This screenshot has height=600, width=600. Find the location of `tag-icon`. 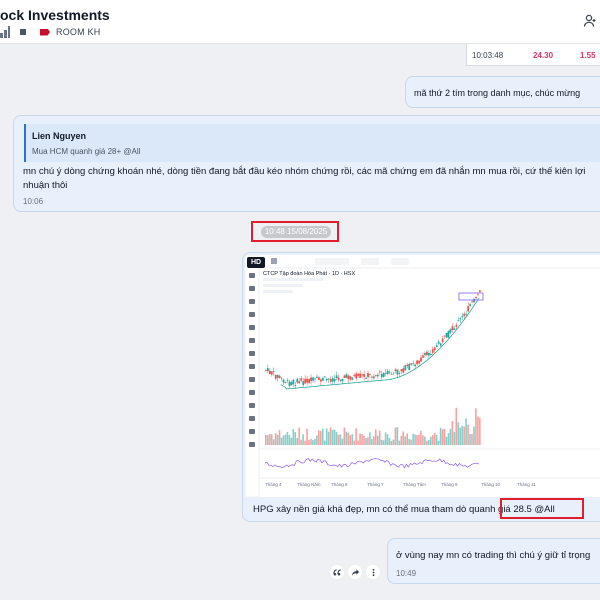

tag-icon is located at coordinates (45, 32).